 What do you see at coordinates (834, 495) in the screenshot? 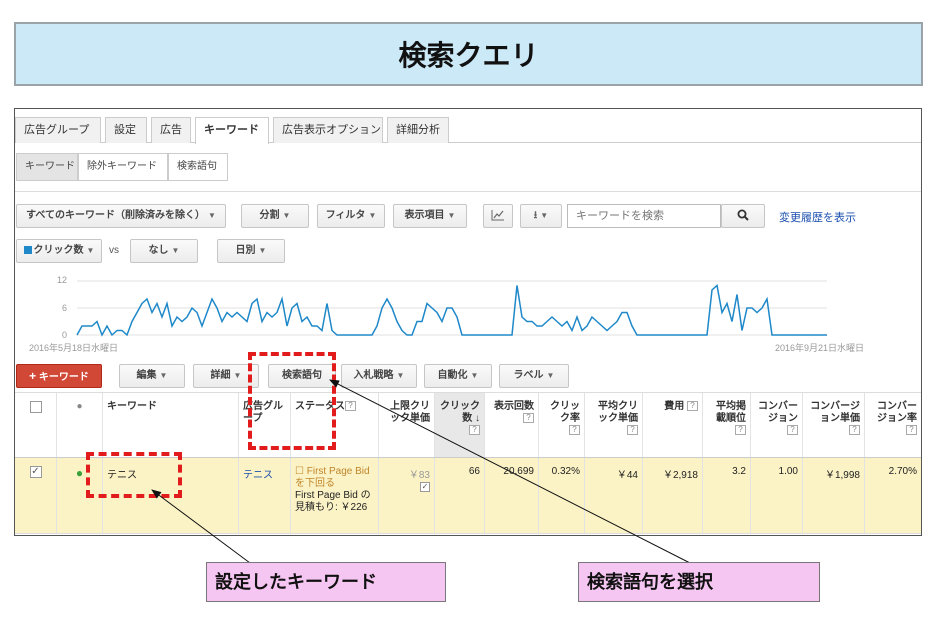
I see `cost-per-conv-cell: ￥1,998` at bounding box center [834, 495].